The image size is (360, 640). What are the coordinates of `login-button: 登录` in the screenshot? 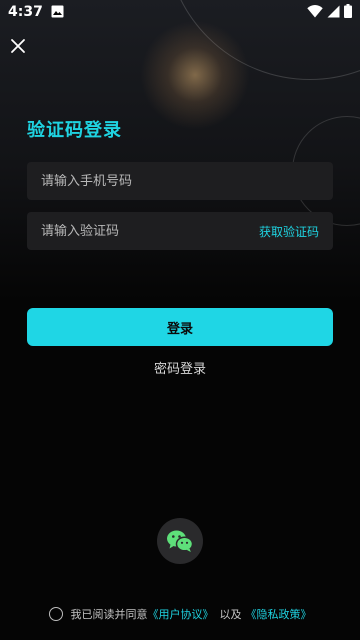 It's located at (180, 327).